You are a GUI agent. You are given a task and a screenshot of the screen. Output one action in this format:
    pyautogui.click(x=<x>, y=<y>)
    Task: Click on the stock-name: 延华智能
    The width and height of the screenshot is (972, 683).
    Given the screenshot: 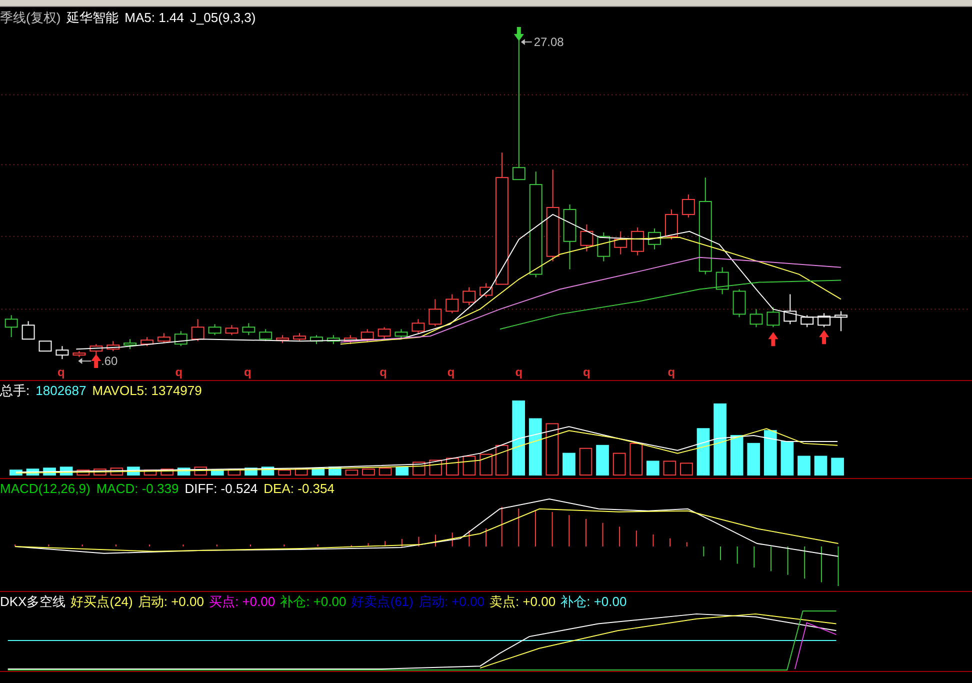 What is the action you would take?
    pyautogui.click(x=92, y=17)
    